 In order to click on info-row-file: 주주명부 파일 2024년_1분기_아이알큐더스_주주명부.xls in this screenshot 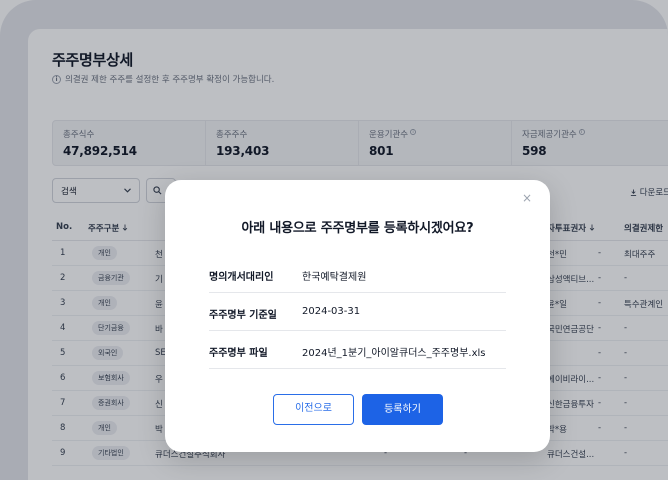, I will do `click(357, 350)`.